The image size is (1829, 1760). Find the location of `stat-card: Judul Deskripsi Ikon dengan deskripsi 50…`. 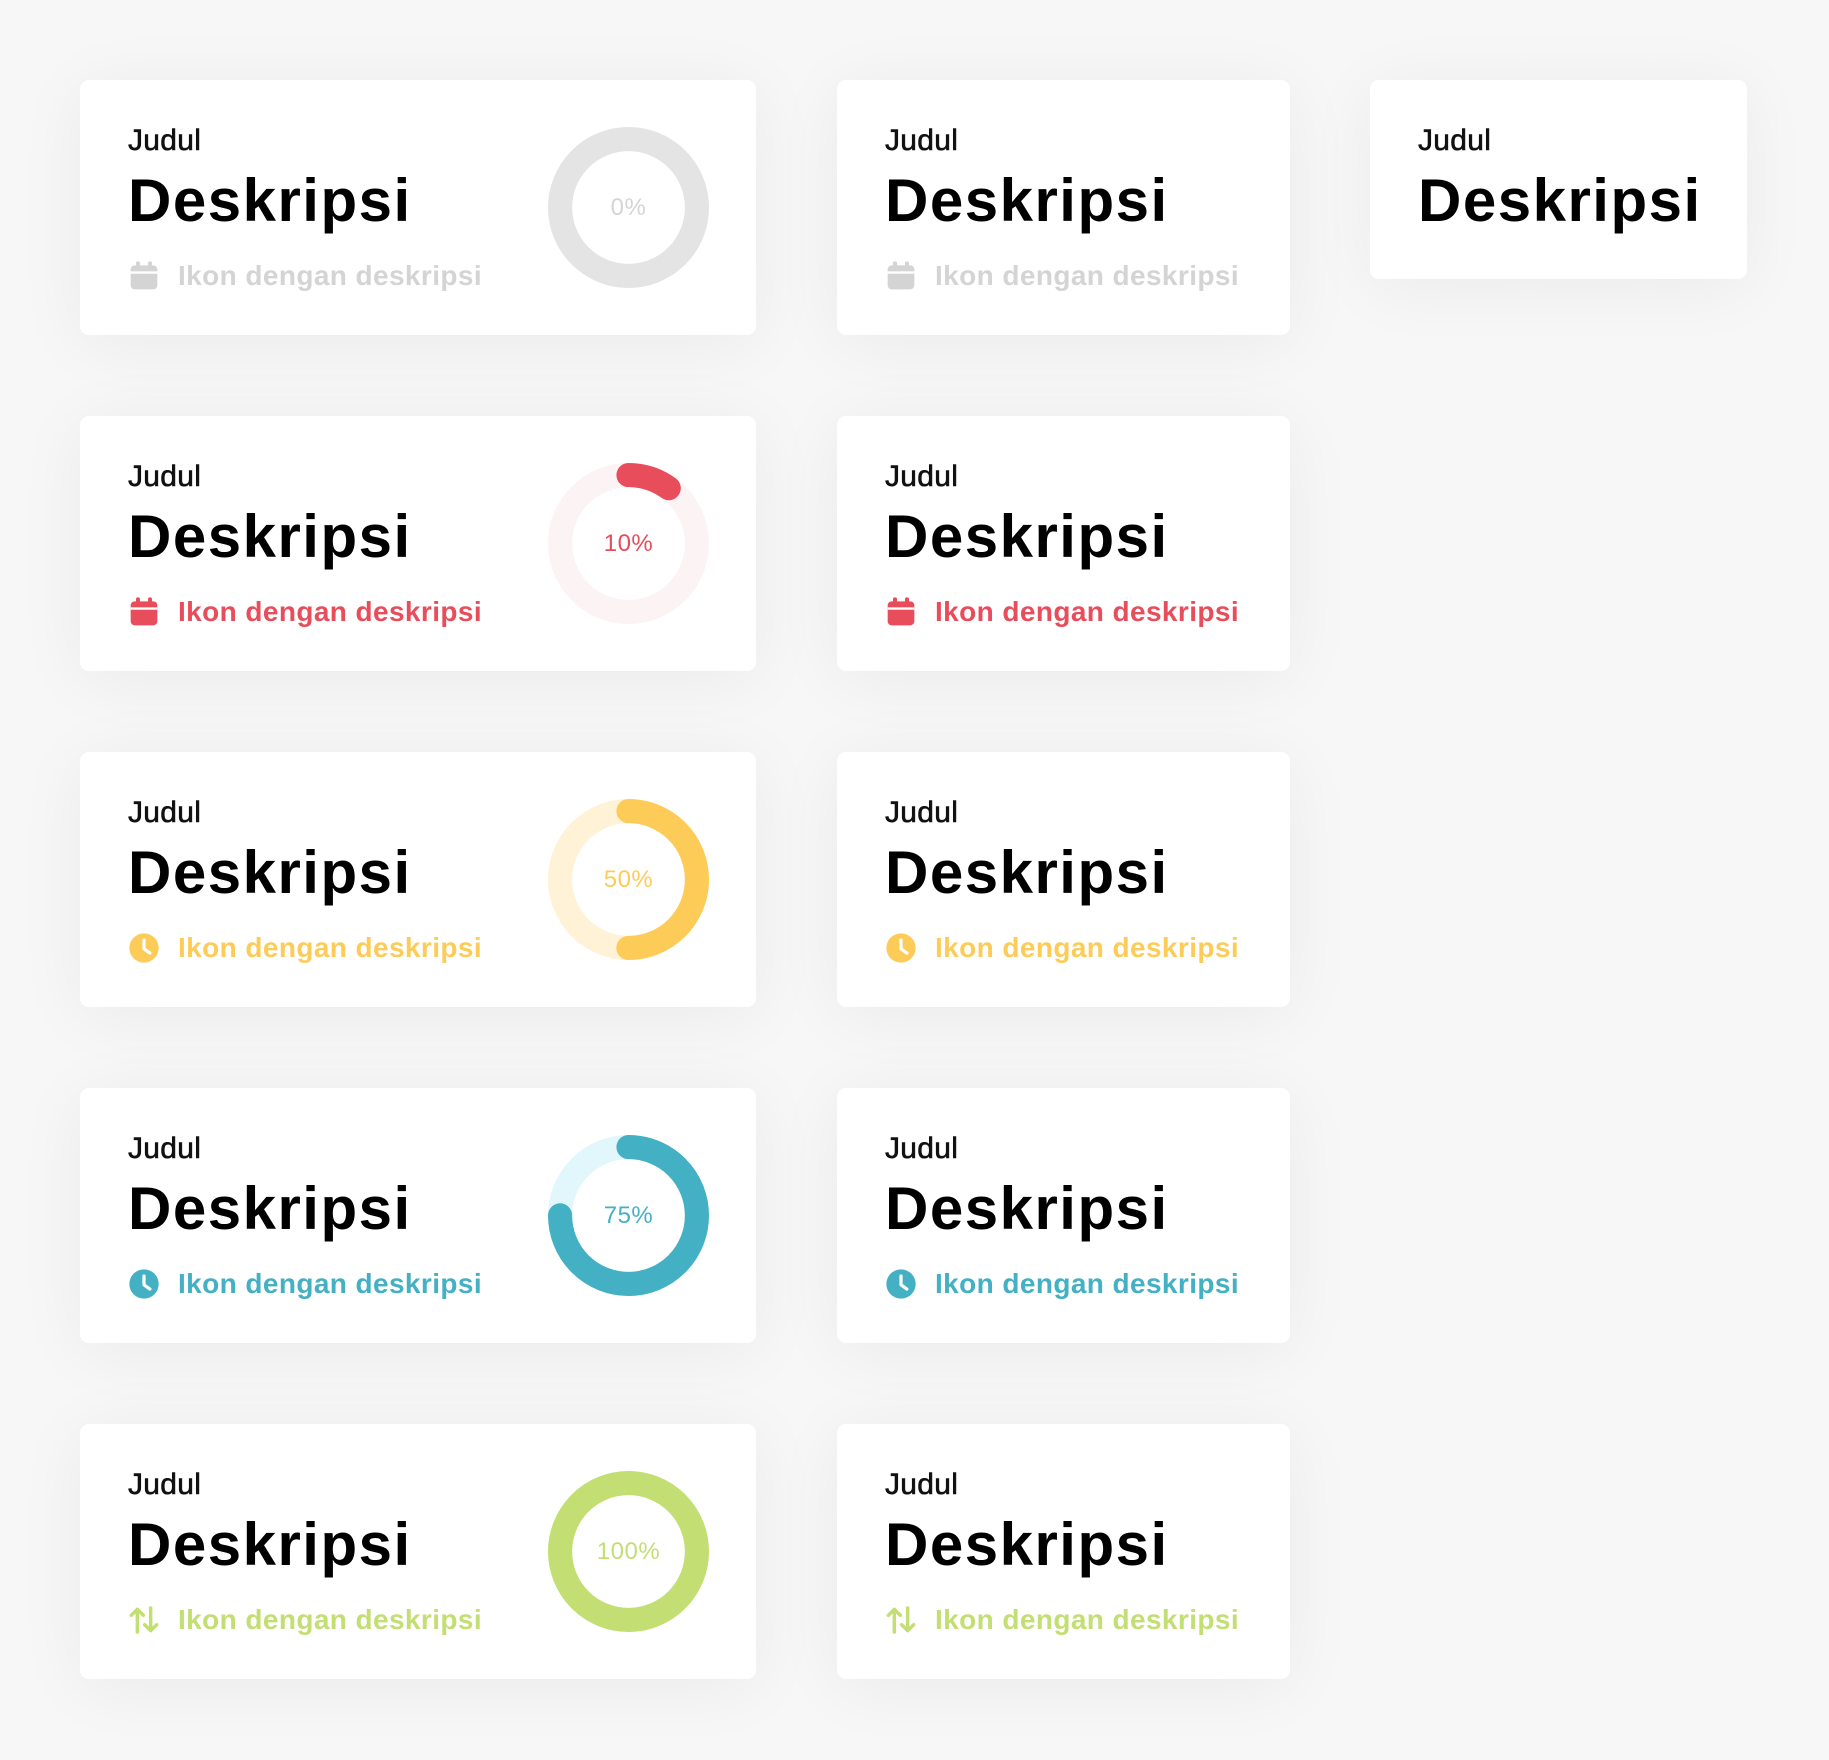

stat-card: Judul Deskripsi Ikon dengan deskripsi 50… is located at coordinates (418, 879).